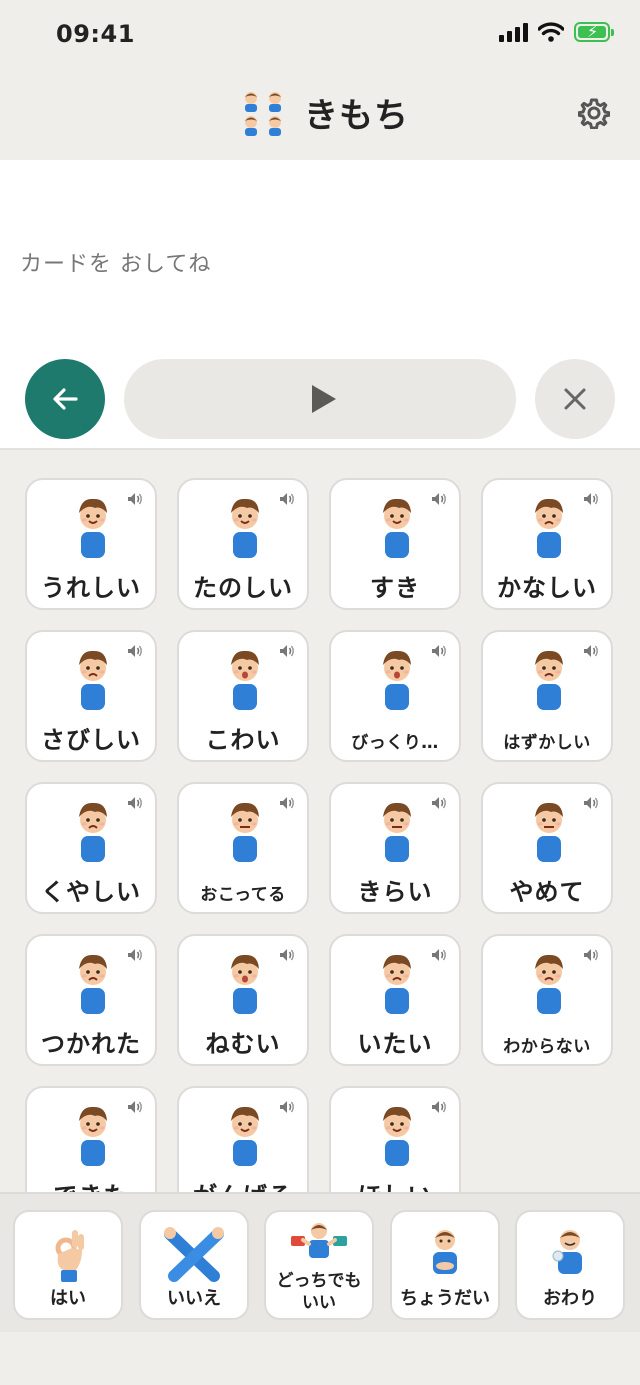 The image size is (640, 1385). I want to click on crossed-arms-icon, so click(194, 1254).